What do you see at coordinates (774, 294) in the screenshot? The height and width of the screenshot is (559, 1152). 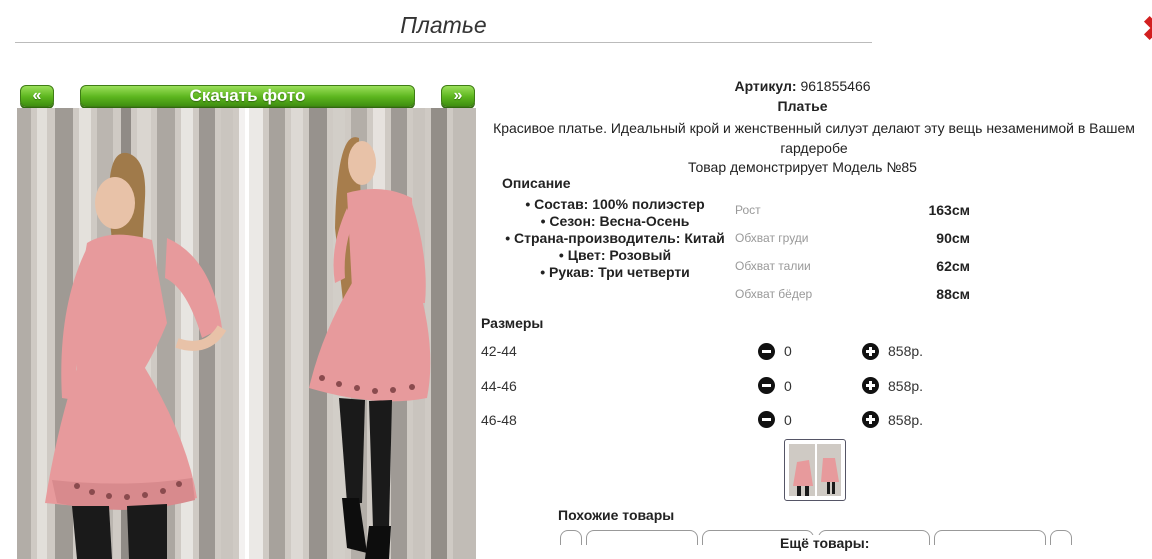 I see `measurement-label: Обхват бёдер` at bounding box center [774, 294].